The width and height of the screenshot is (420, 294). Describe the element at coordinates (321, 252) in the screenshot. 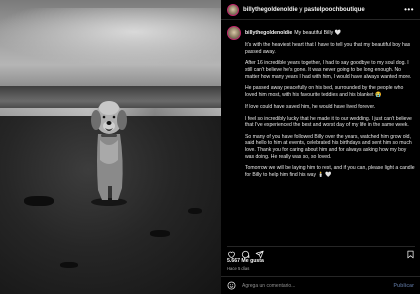

I see `action-bar` at that location.